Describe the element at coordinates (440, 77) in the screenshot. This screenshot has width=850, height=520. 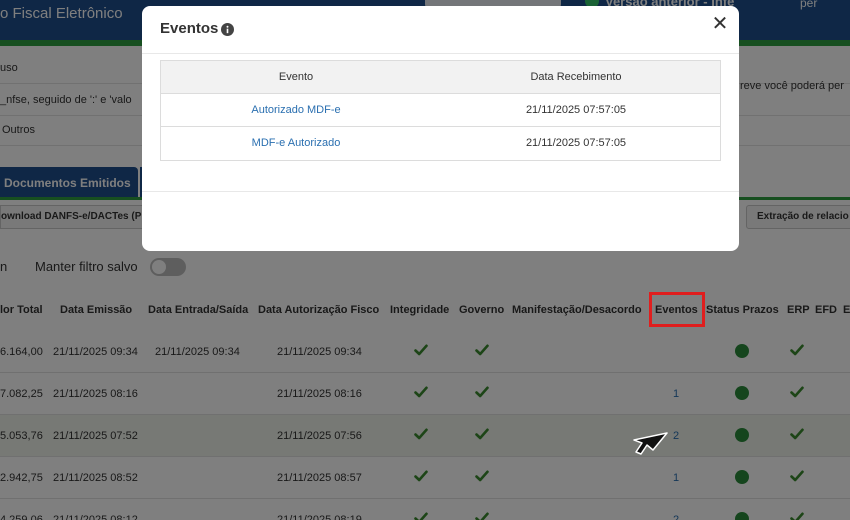
I see `events-table-header: Evento Data Recebimento` at that location.